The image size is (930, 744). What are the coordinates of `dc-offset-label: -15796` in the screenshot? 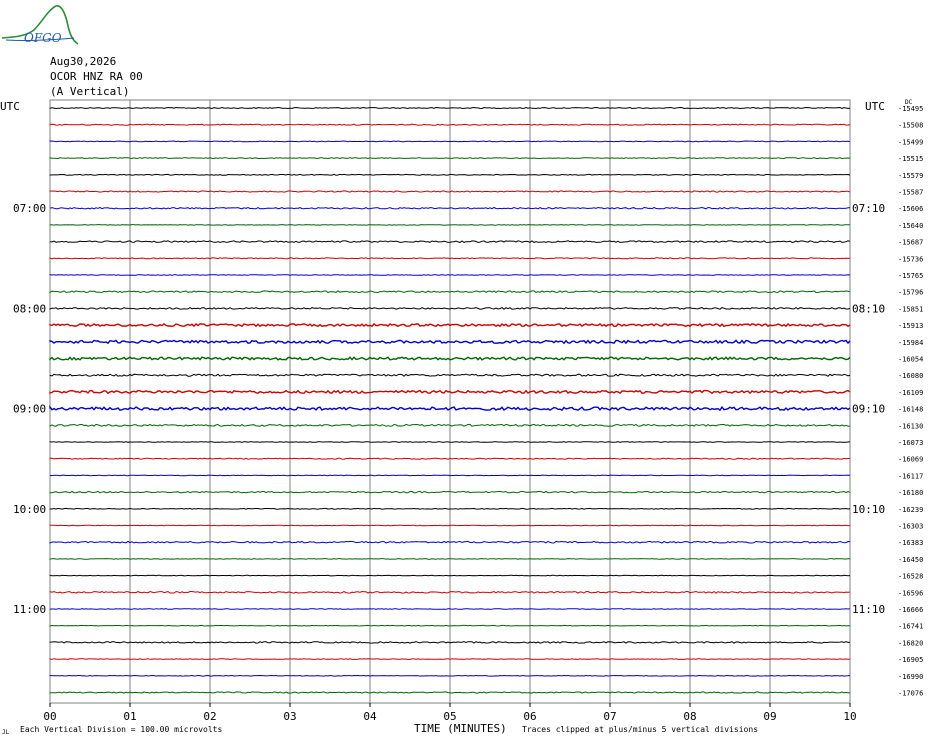 It's located at (910, 293).